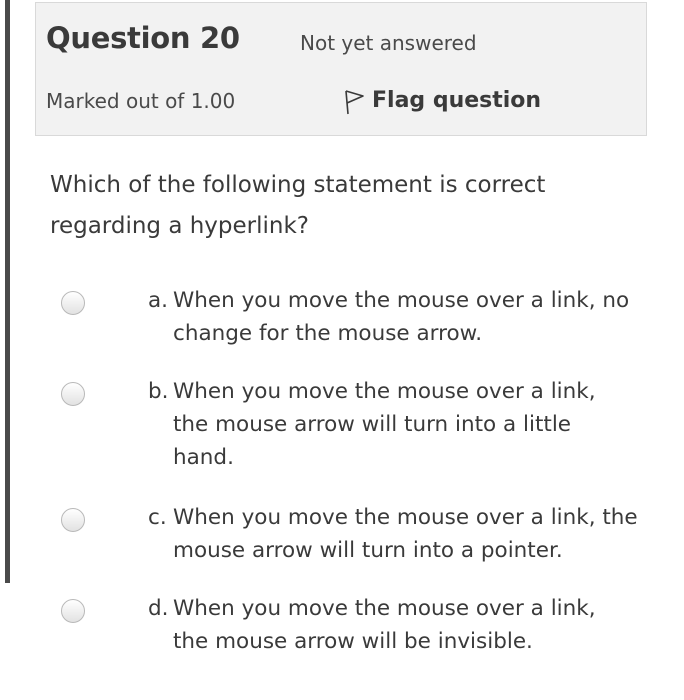 This screenshot has width=684, height=700. What do you see at coordinates (73, 303) in the screenshot?
I see `radio-option-a` at bounding box center [73, 303].